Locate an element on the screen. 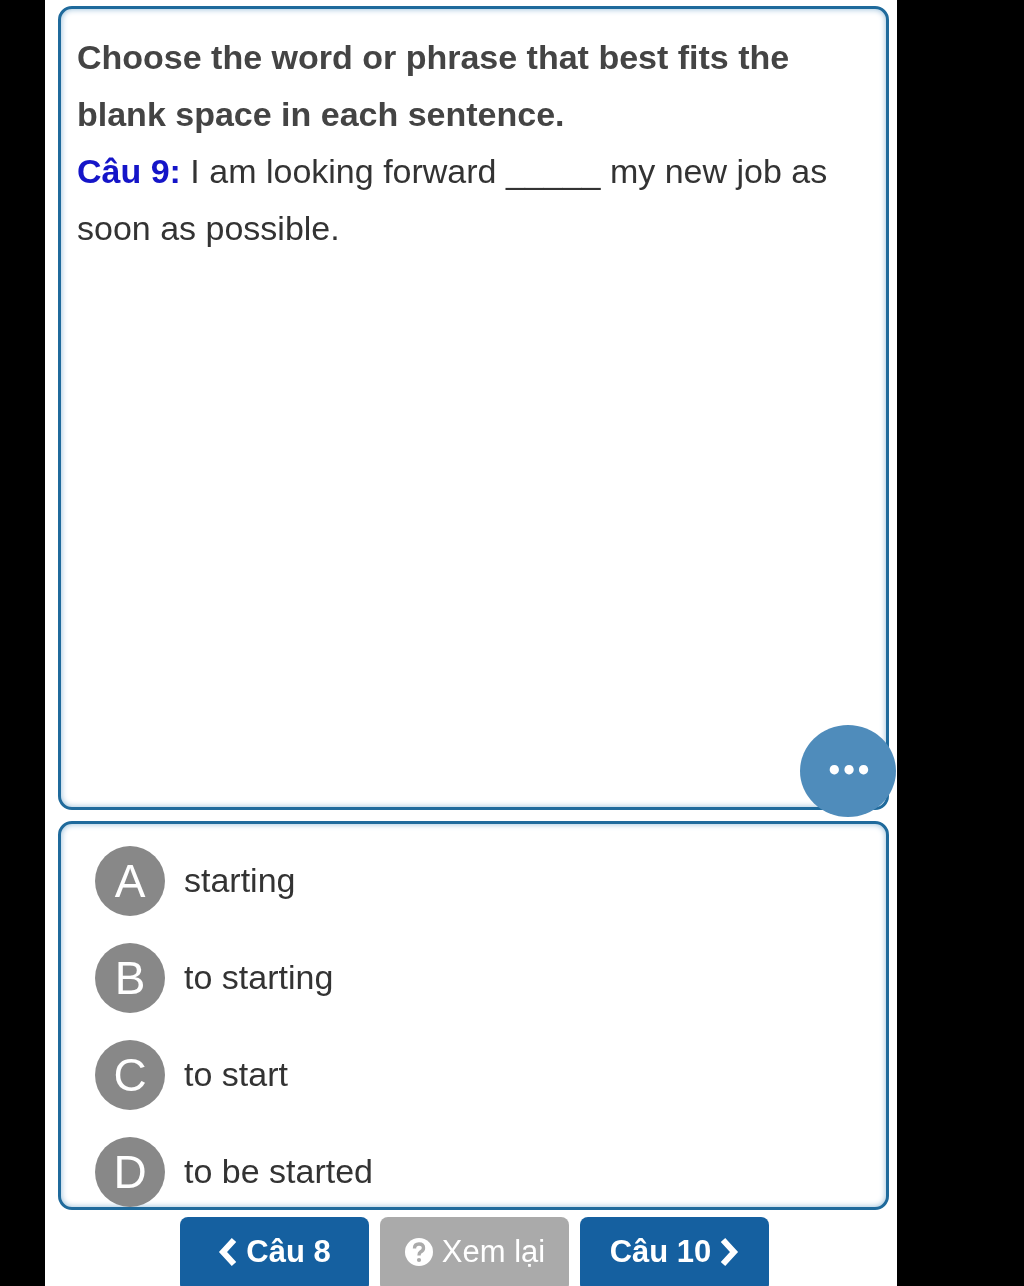 Image resolution: width=1024 pixels, height=1286 pixels. chevron-right-icon is located at coordinates (729, 1251).